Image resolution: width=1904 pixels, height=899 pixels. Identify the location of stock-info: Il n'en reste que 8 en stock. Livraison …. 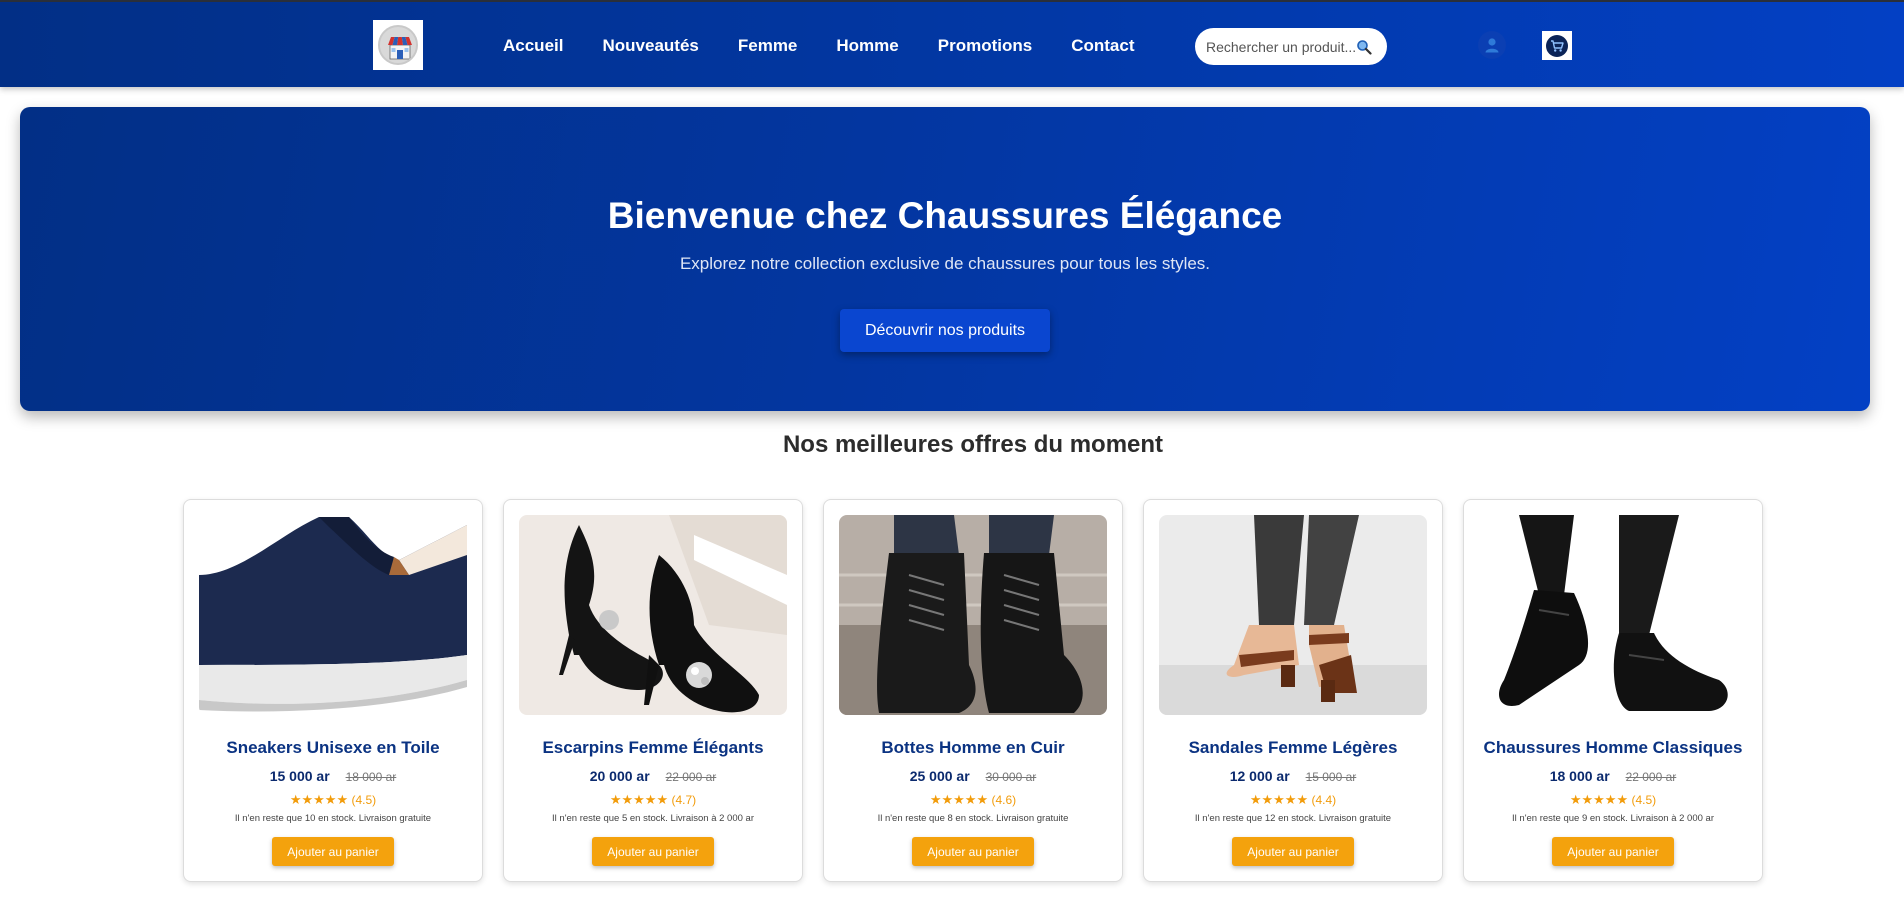
(973, 818).